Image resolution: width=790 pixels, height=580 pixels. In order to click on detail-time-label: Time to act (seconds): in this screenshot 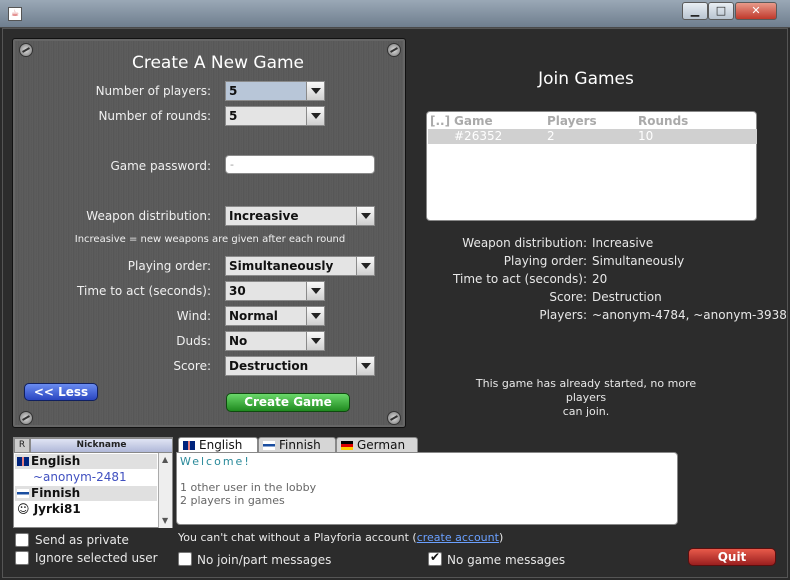, I will do `click(520, 279)`.